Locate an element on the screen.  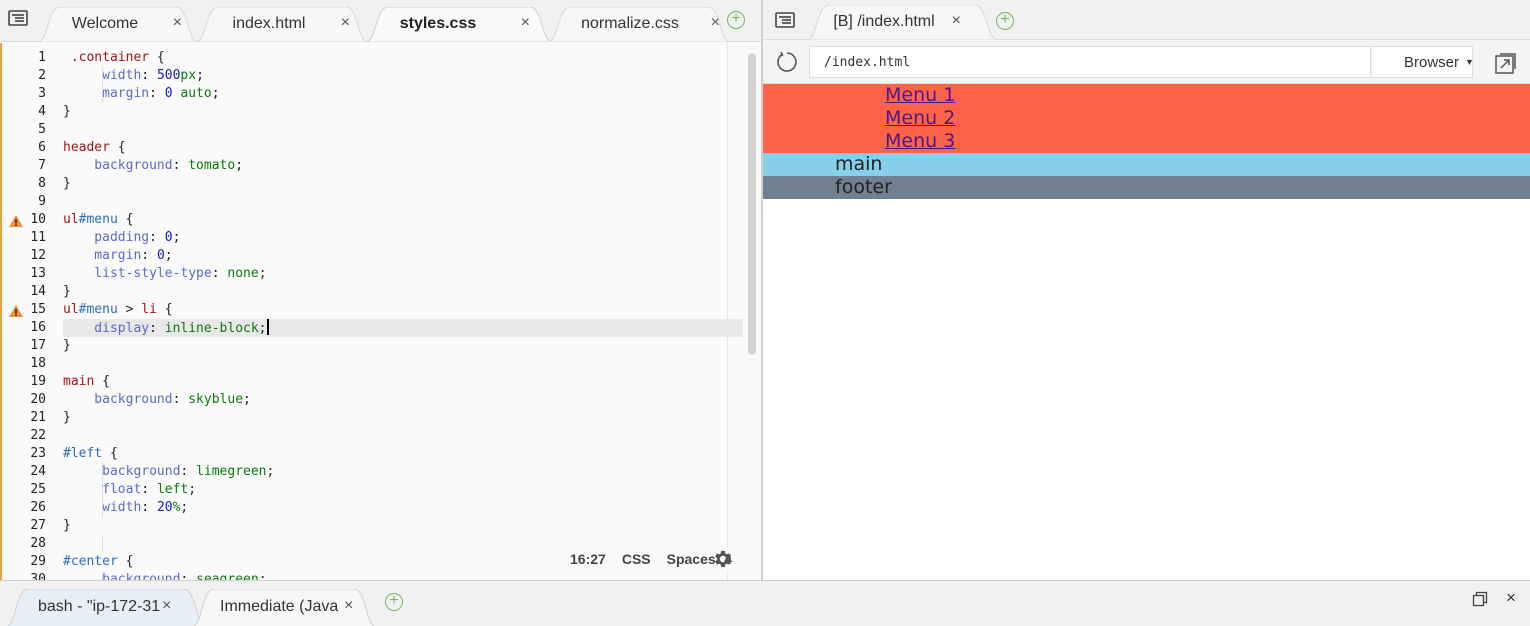
restore-icon is located at coordinates (1480, 599).